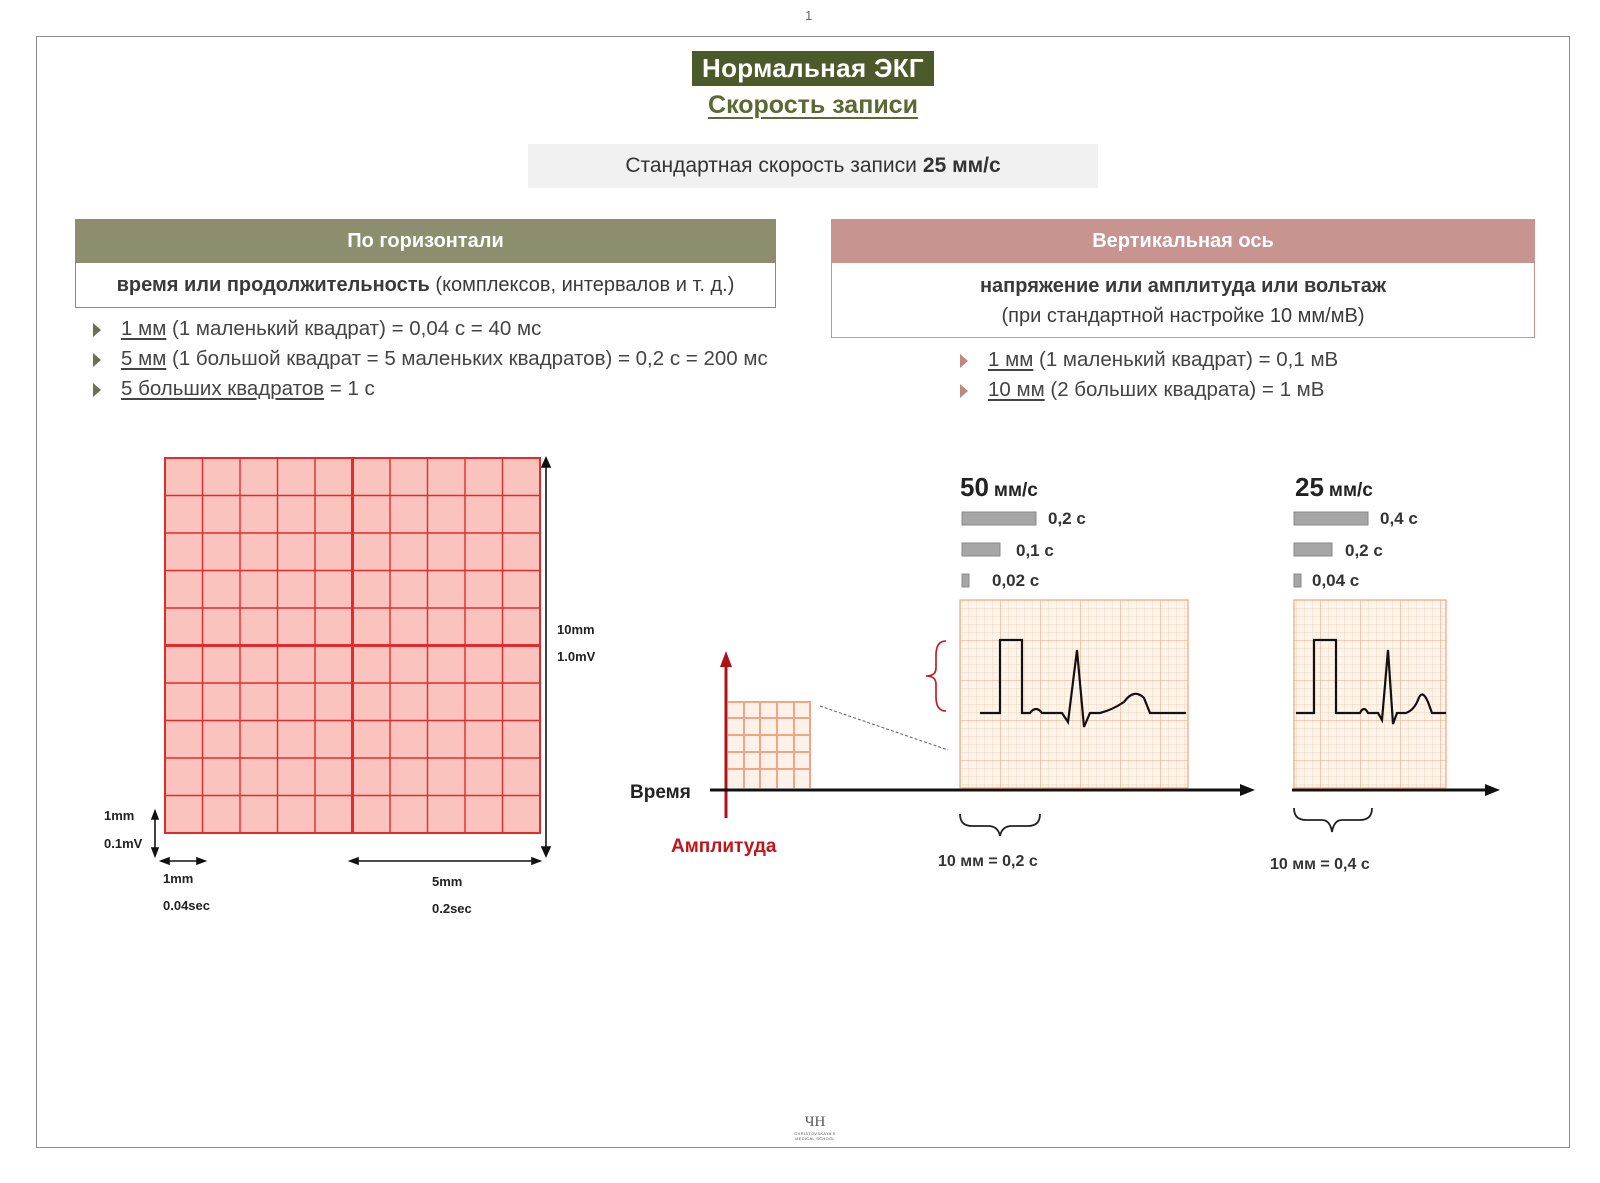  I want to click on bar-50-01s, so click(981, 549).